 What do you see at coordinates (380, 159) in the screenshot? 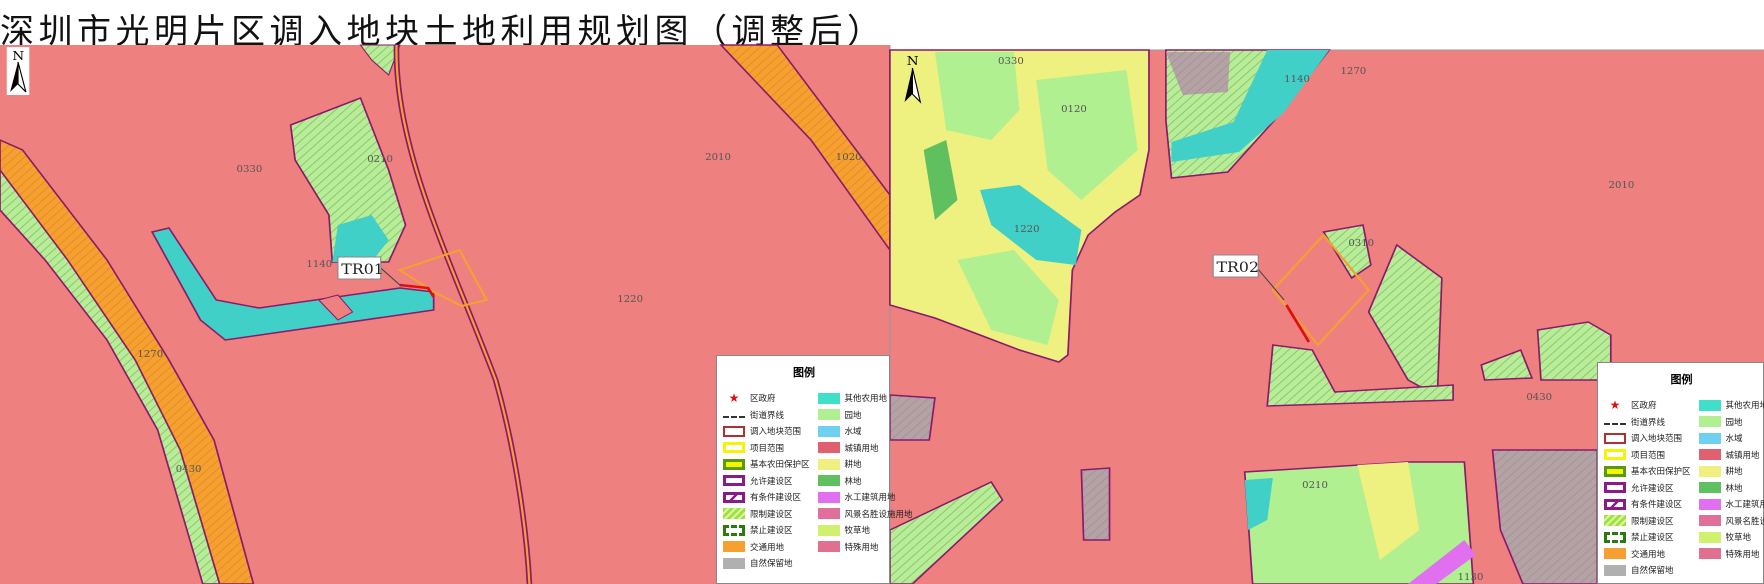
I see `map-label: 0210` at bounding box center [380, 159].